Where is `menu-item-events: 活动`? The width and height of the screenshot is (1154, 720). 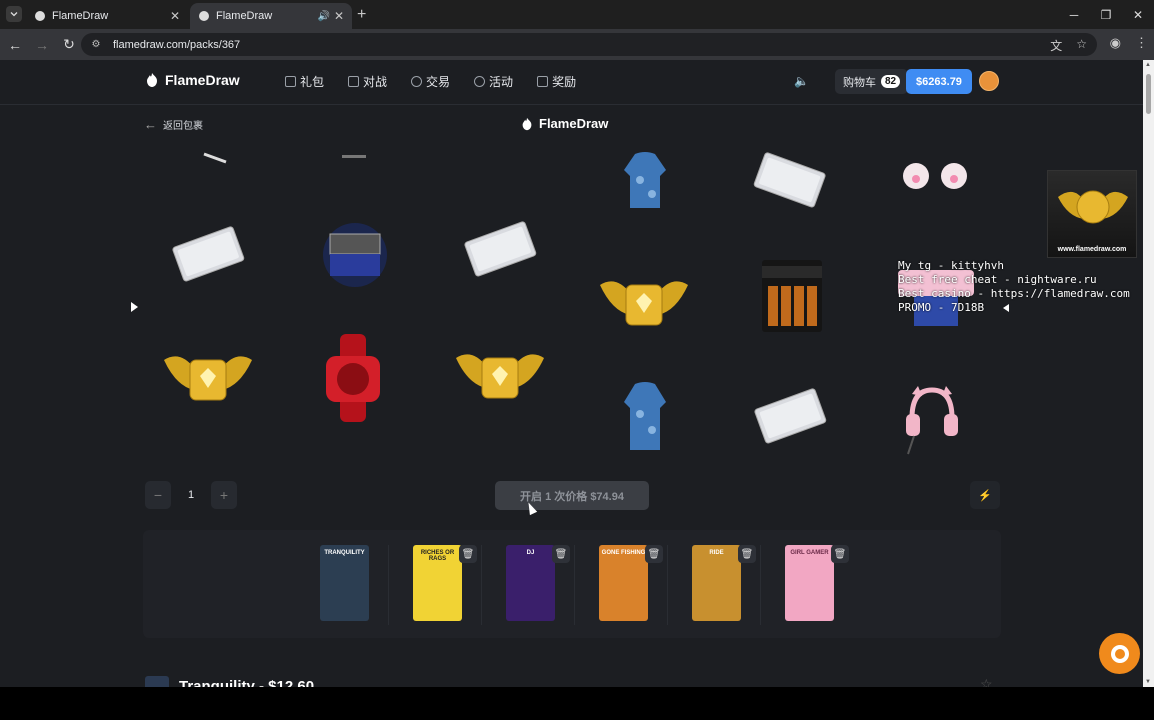 menu-item-events: 活动 is located at coordinates (493, 81).